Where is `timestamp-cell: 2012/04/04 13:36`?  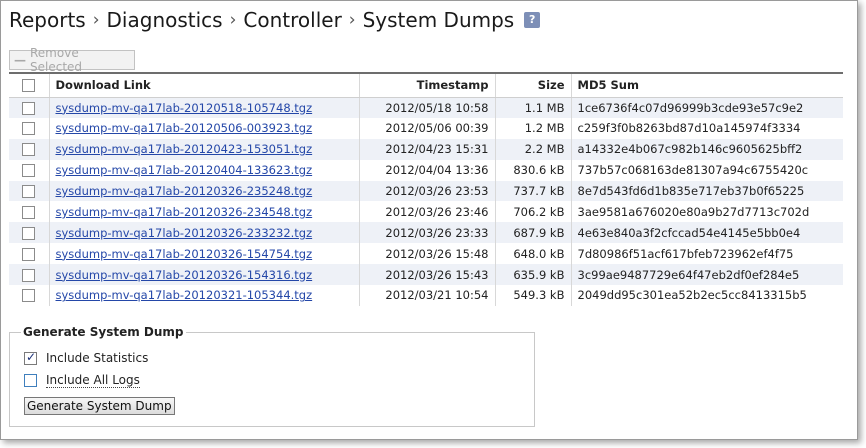 timestamp-cell: 2012/04/04 13:36 is located at coordinates (426, 170).